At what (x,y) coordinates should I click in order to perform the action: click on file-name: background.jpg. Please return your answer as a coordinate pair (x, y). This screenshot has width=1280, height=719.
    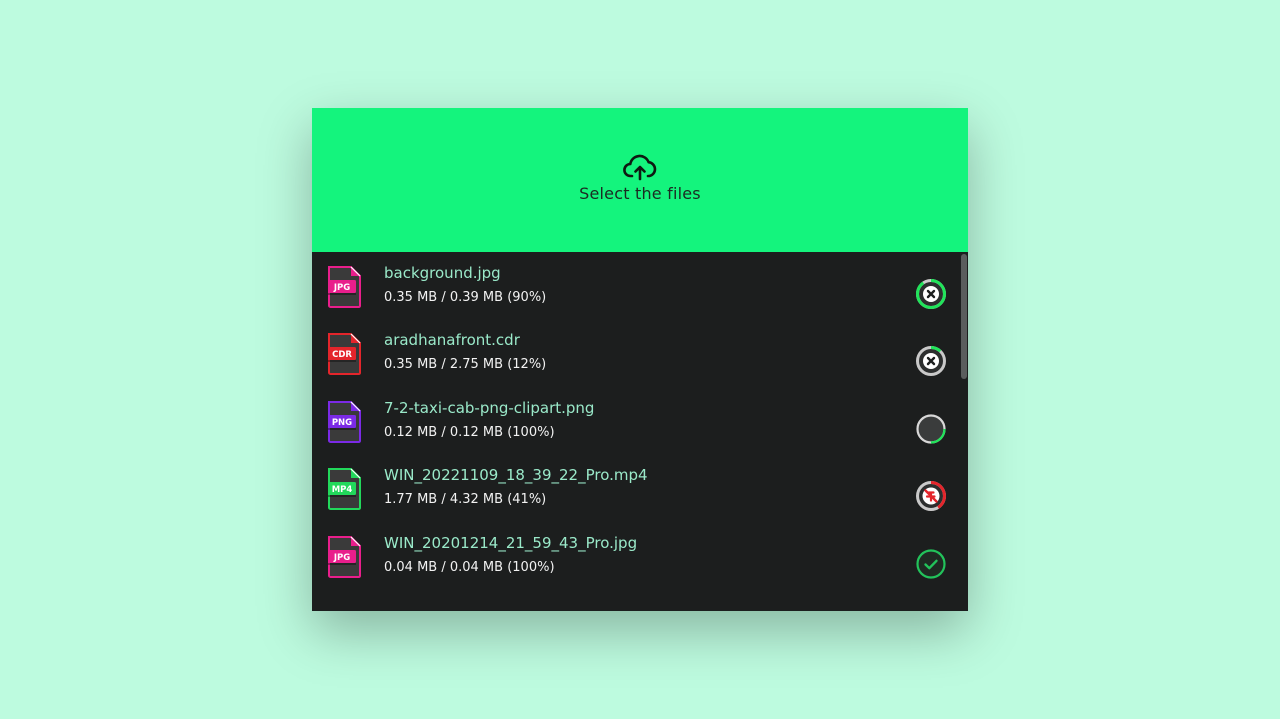
    Looking at the image, I should click on (442, 273).